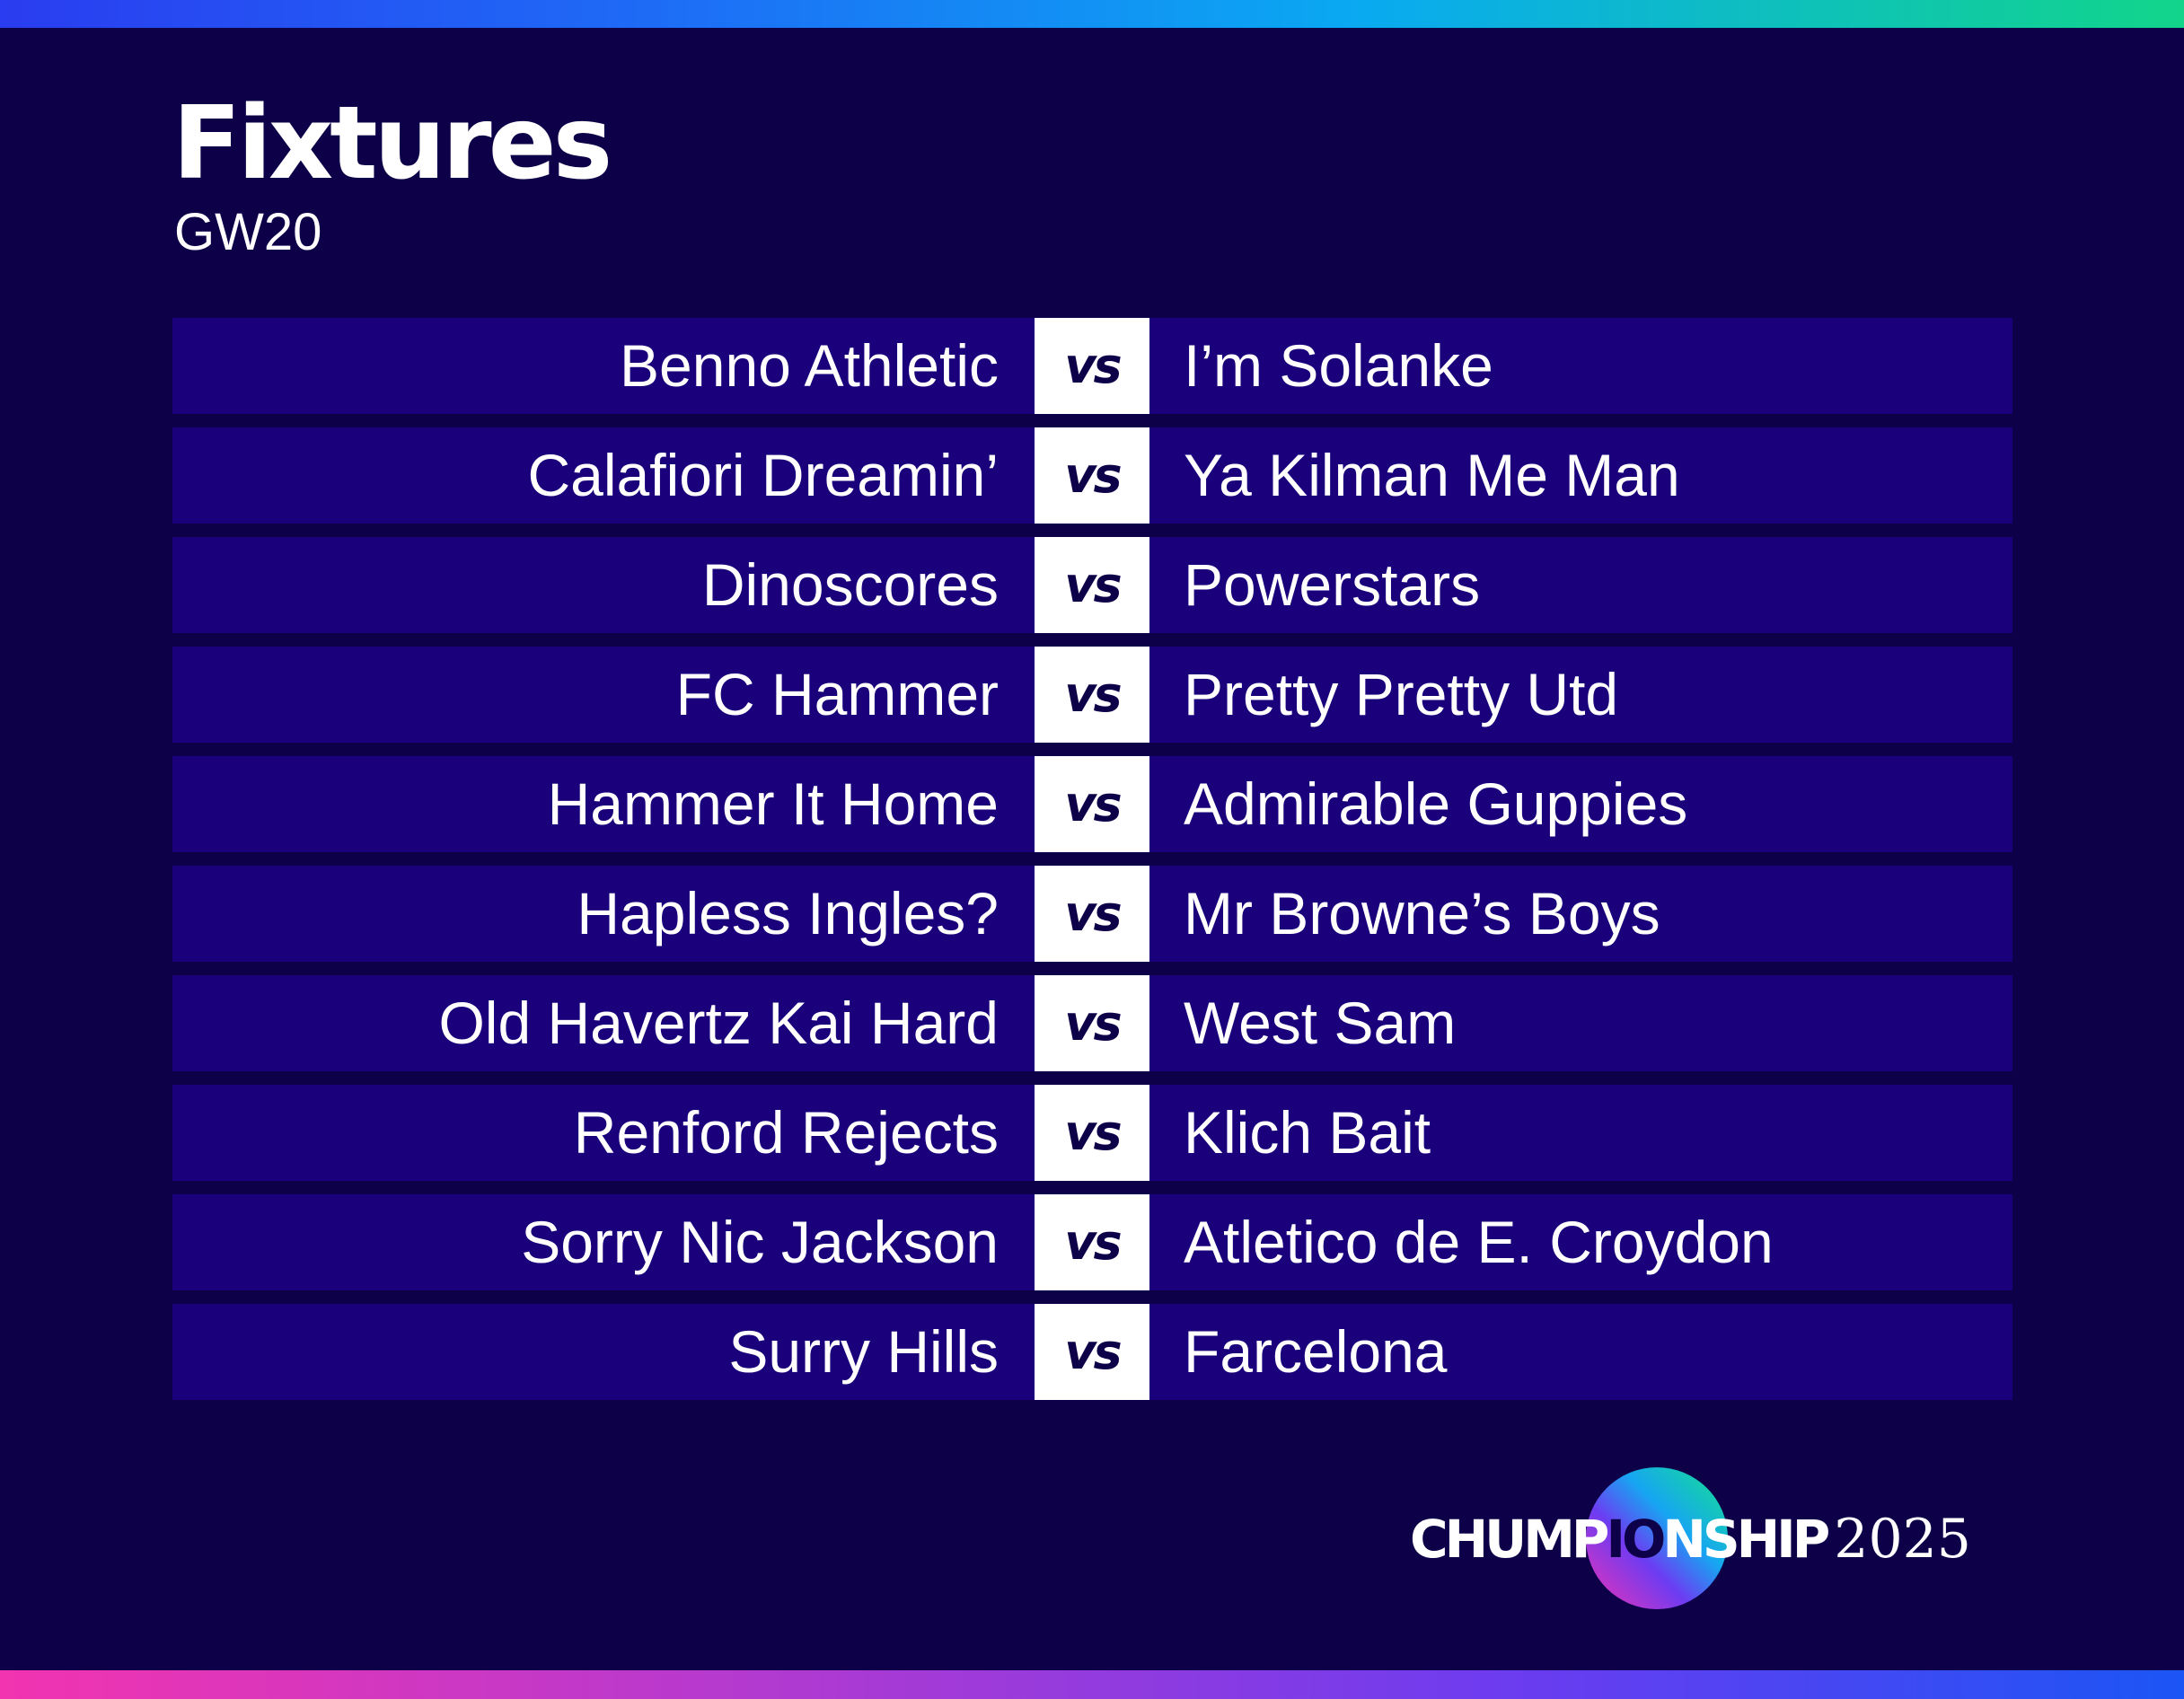 The image size is (2184, 1699). I want to click on home-team: Benno Athletic, so click(809, 366).